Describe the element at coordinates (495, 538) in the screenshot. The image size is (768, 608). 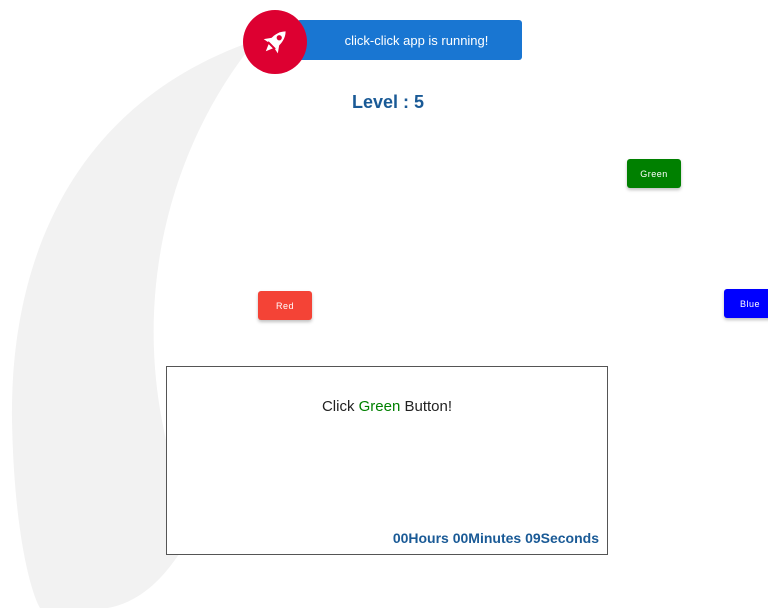
I see `elapsed-timer: 00Hours 00Minutes 09Seconds` at that location.